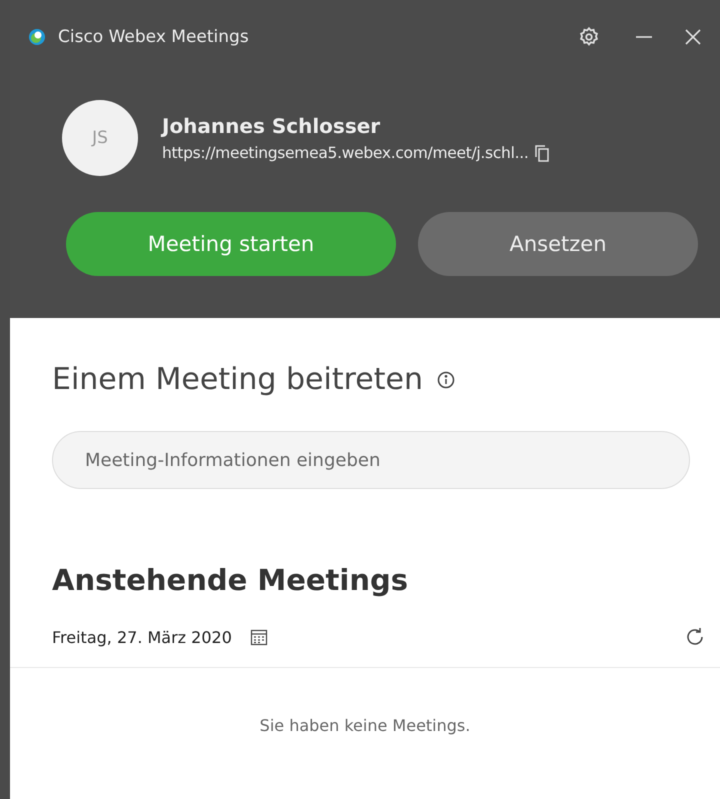 The height and width of the screenshot is (799, 720). Describe the element at coordinates (142, 637) in the screenshot. I see `date-label: Freitag, 27. März 2020` at that location.